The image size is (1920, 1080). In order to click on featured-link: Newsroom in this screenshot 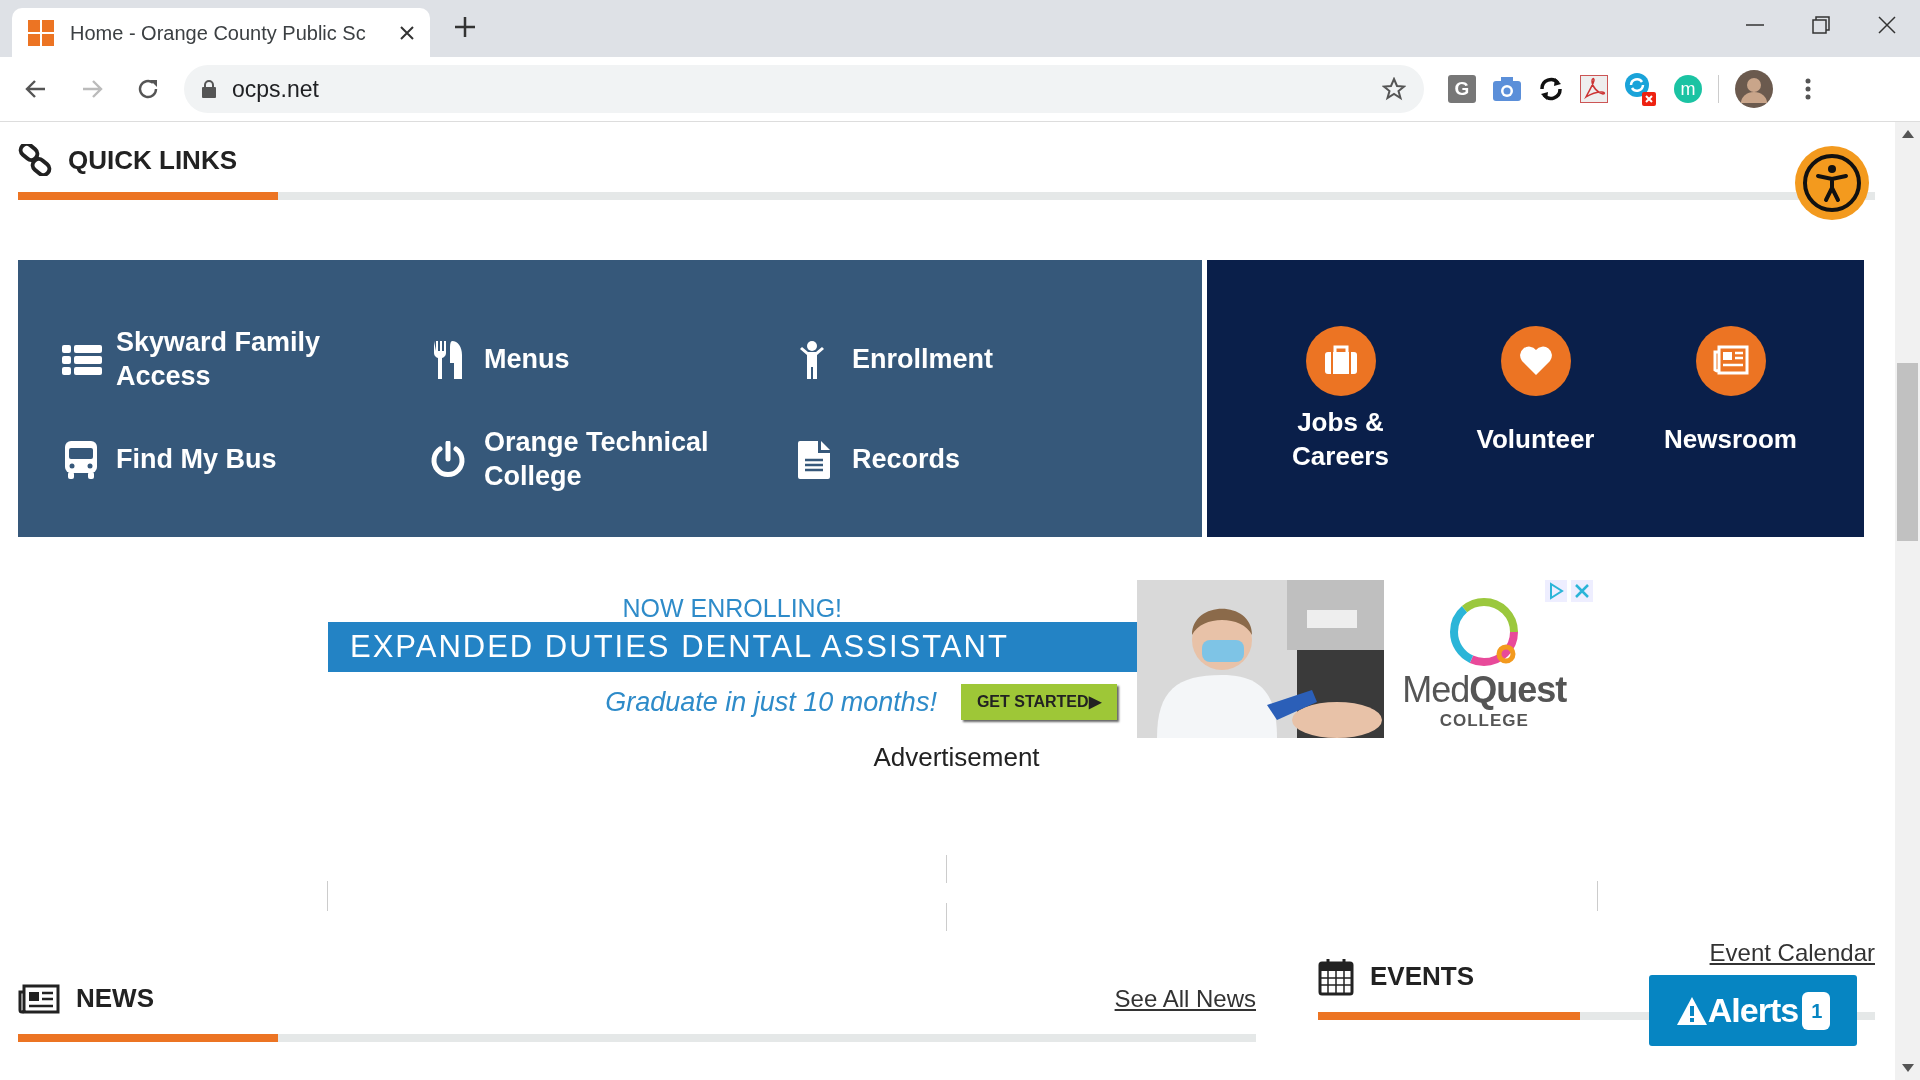, I will do `click(1730, 400)`.